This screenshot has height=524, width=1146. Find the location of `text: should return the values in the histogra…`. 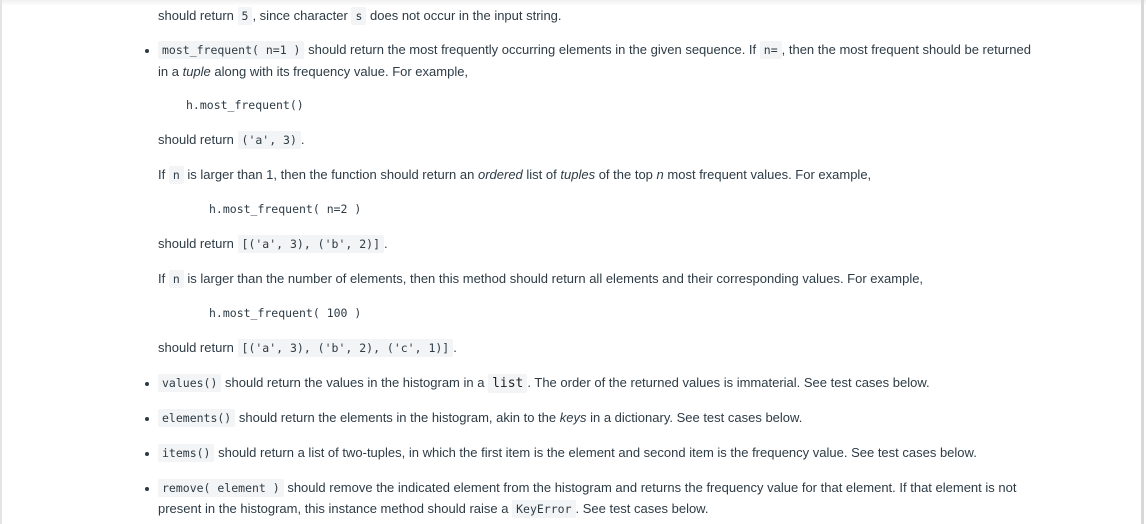

text: should return the values in the histogra… is located at coordinates (355, 382).